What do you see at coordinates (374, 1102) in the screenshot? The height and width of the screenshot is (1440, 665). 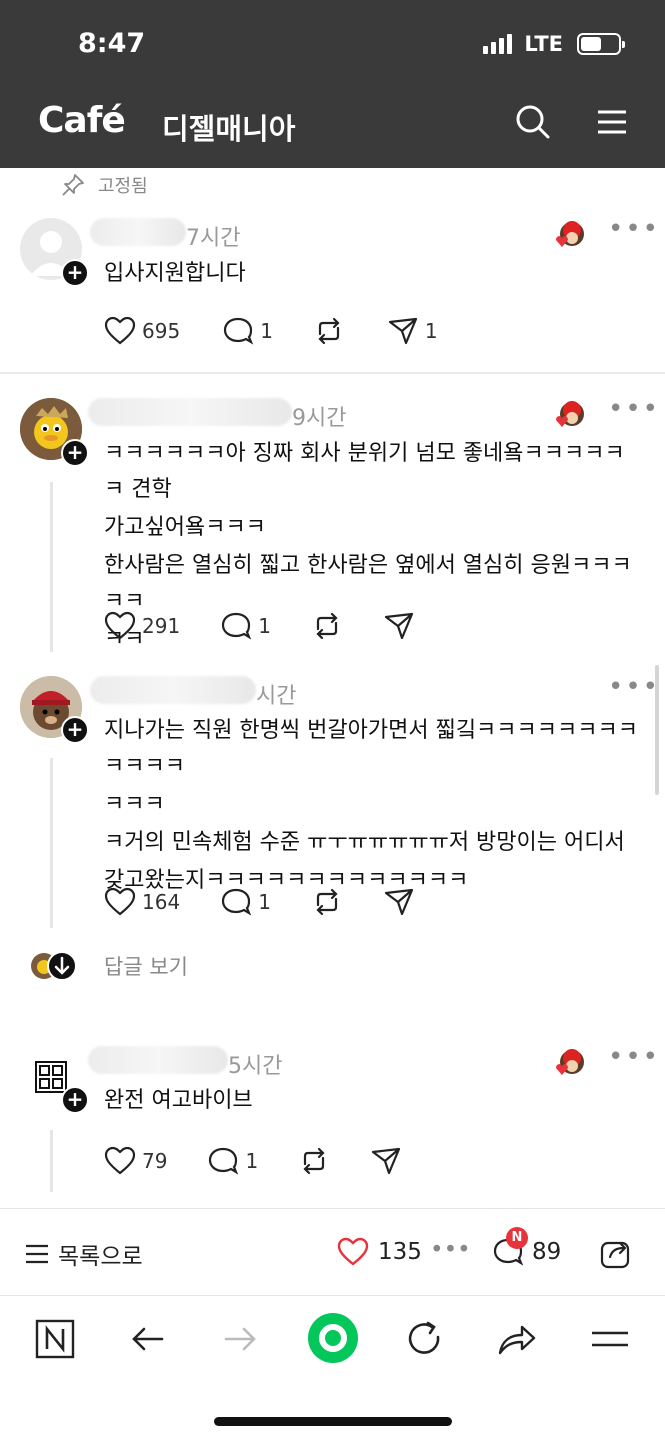 I see `comment-text: 완전 여고바이브` at bounding box center [374, 1102].